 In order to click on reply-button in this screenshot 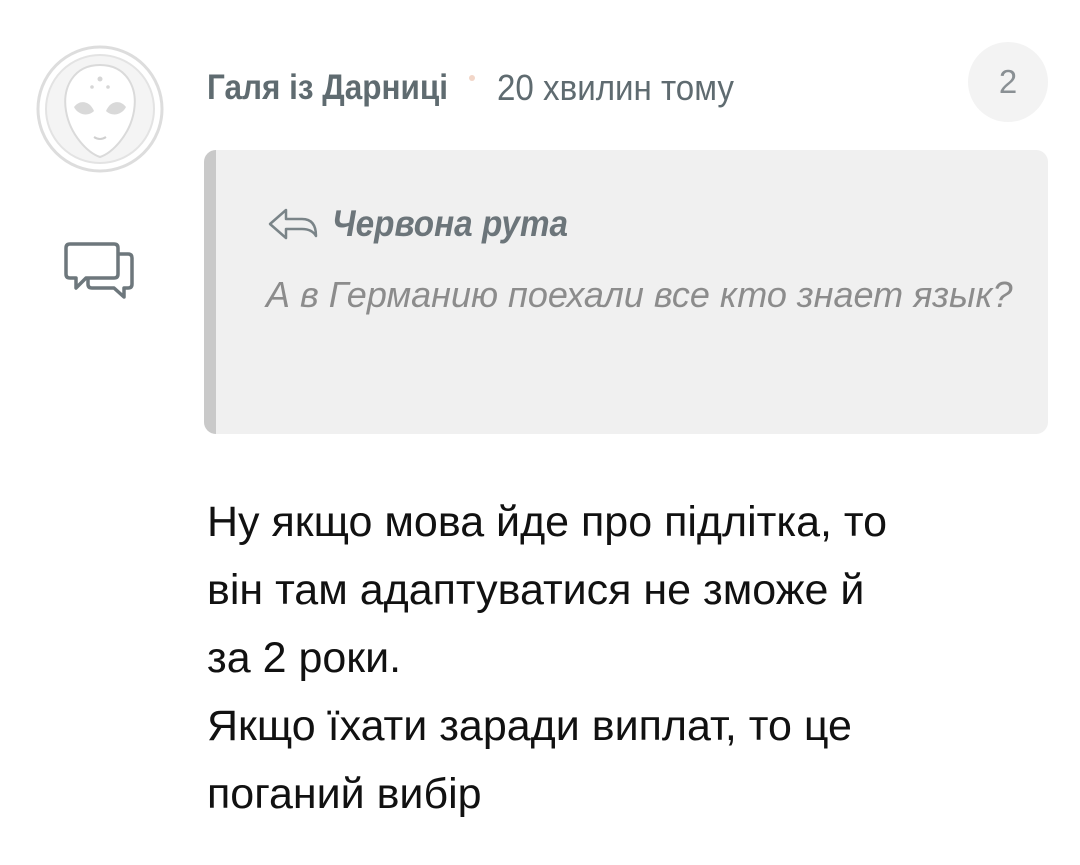, I will do `click(100, 270)`.